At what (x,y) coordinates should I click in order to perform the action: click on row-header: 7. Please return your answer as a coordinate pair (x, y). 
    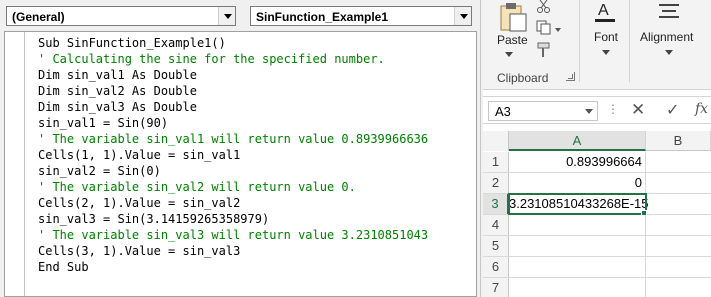
    Looking at the image, I should click on (496, 287).